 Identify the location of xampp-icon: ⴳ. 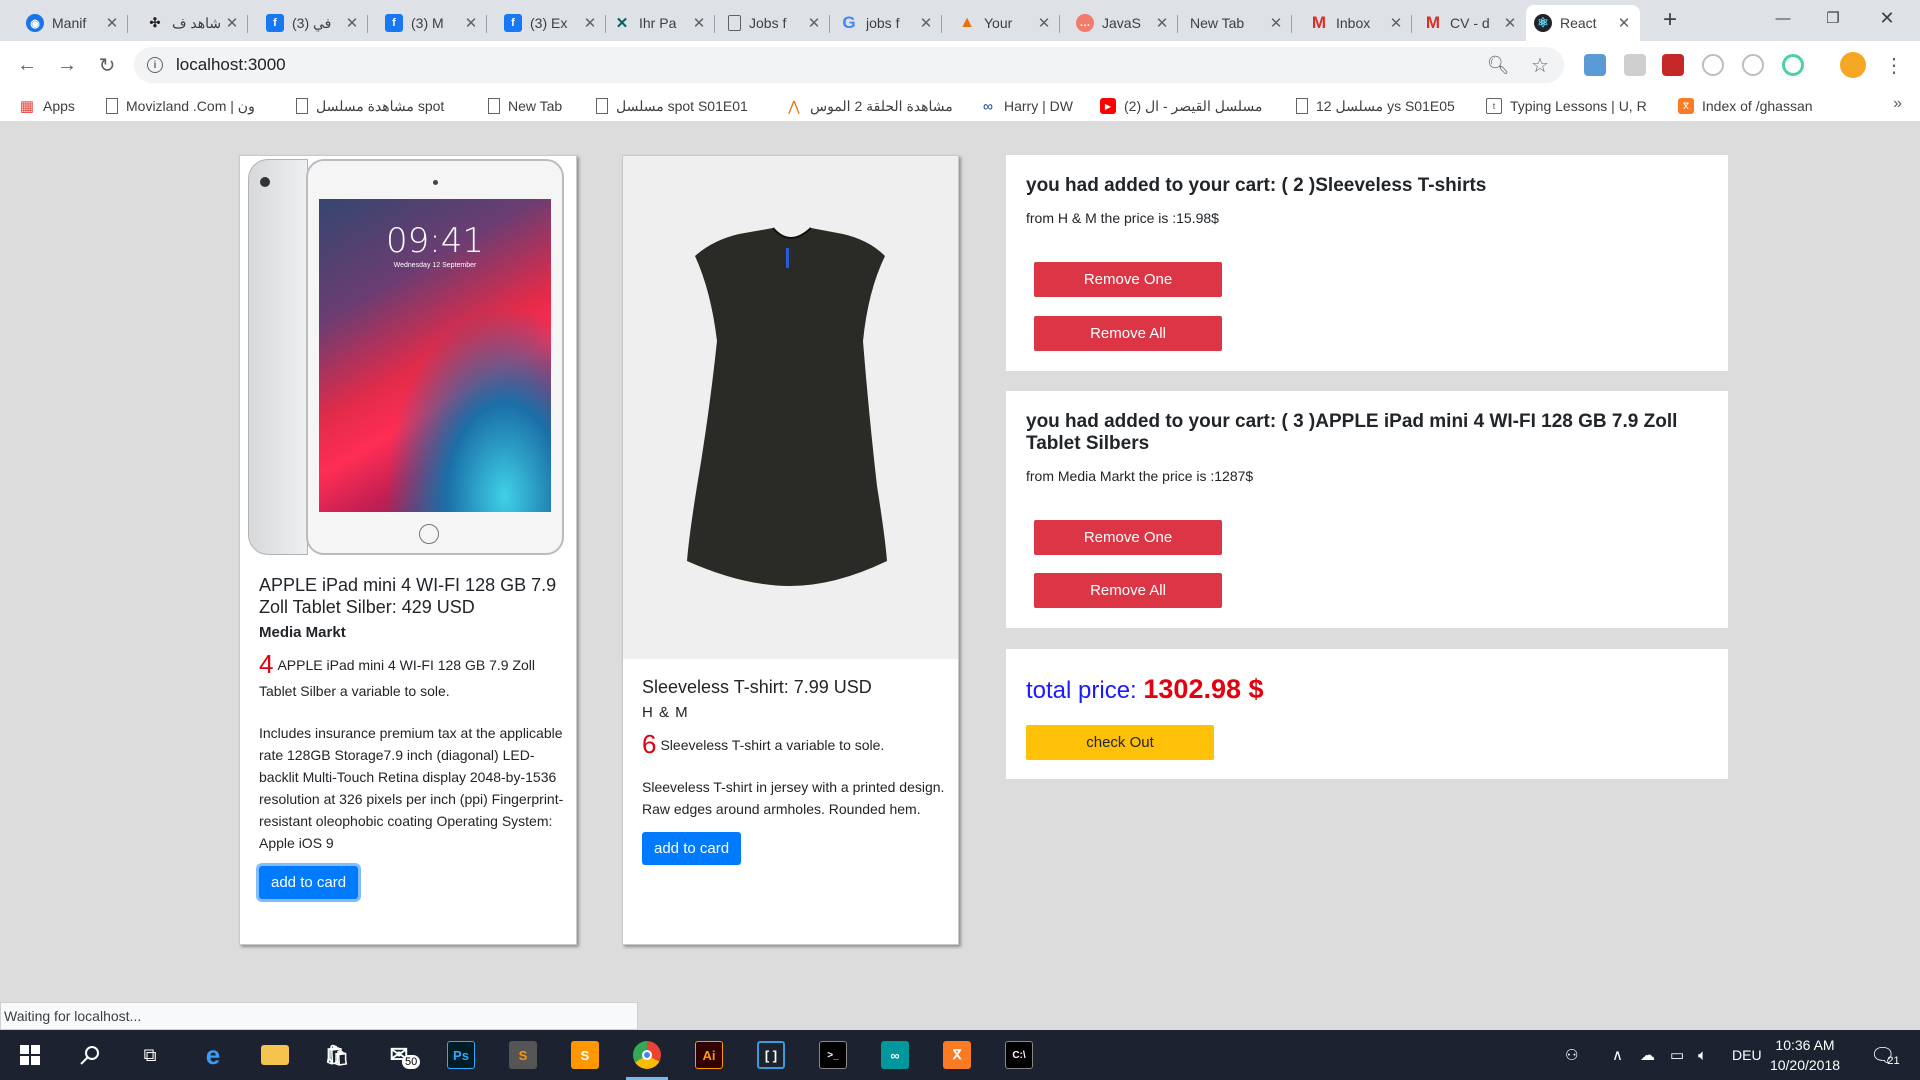
(957, 1055).